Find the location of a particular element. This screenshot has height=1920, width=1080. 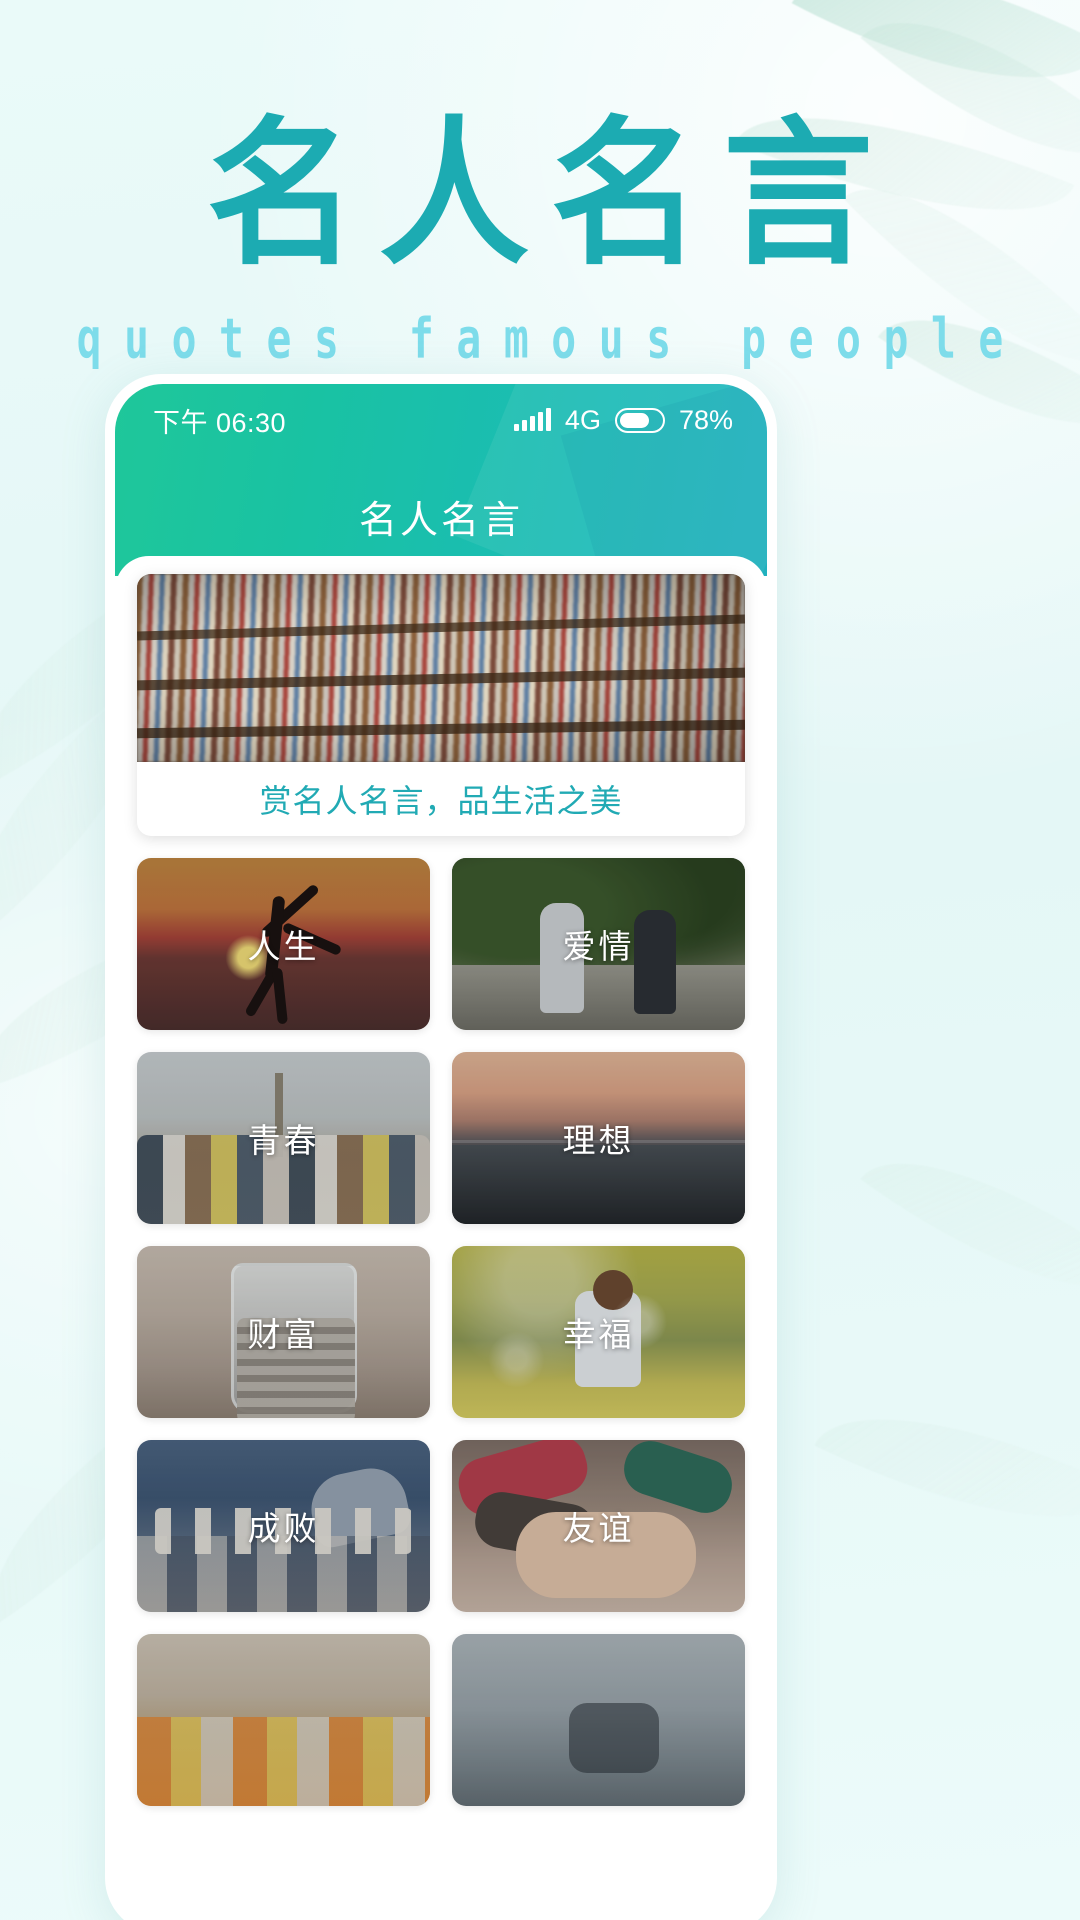

status-time: 下午 06:30 is located at coordinates (220, 422).